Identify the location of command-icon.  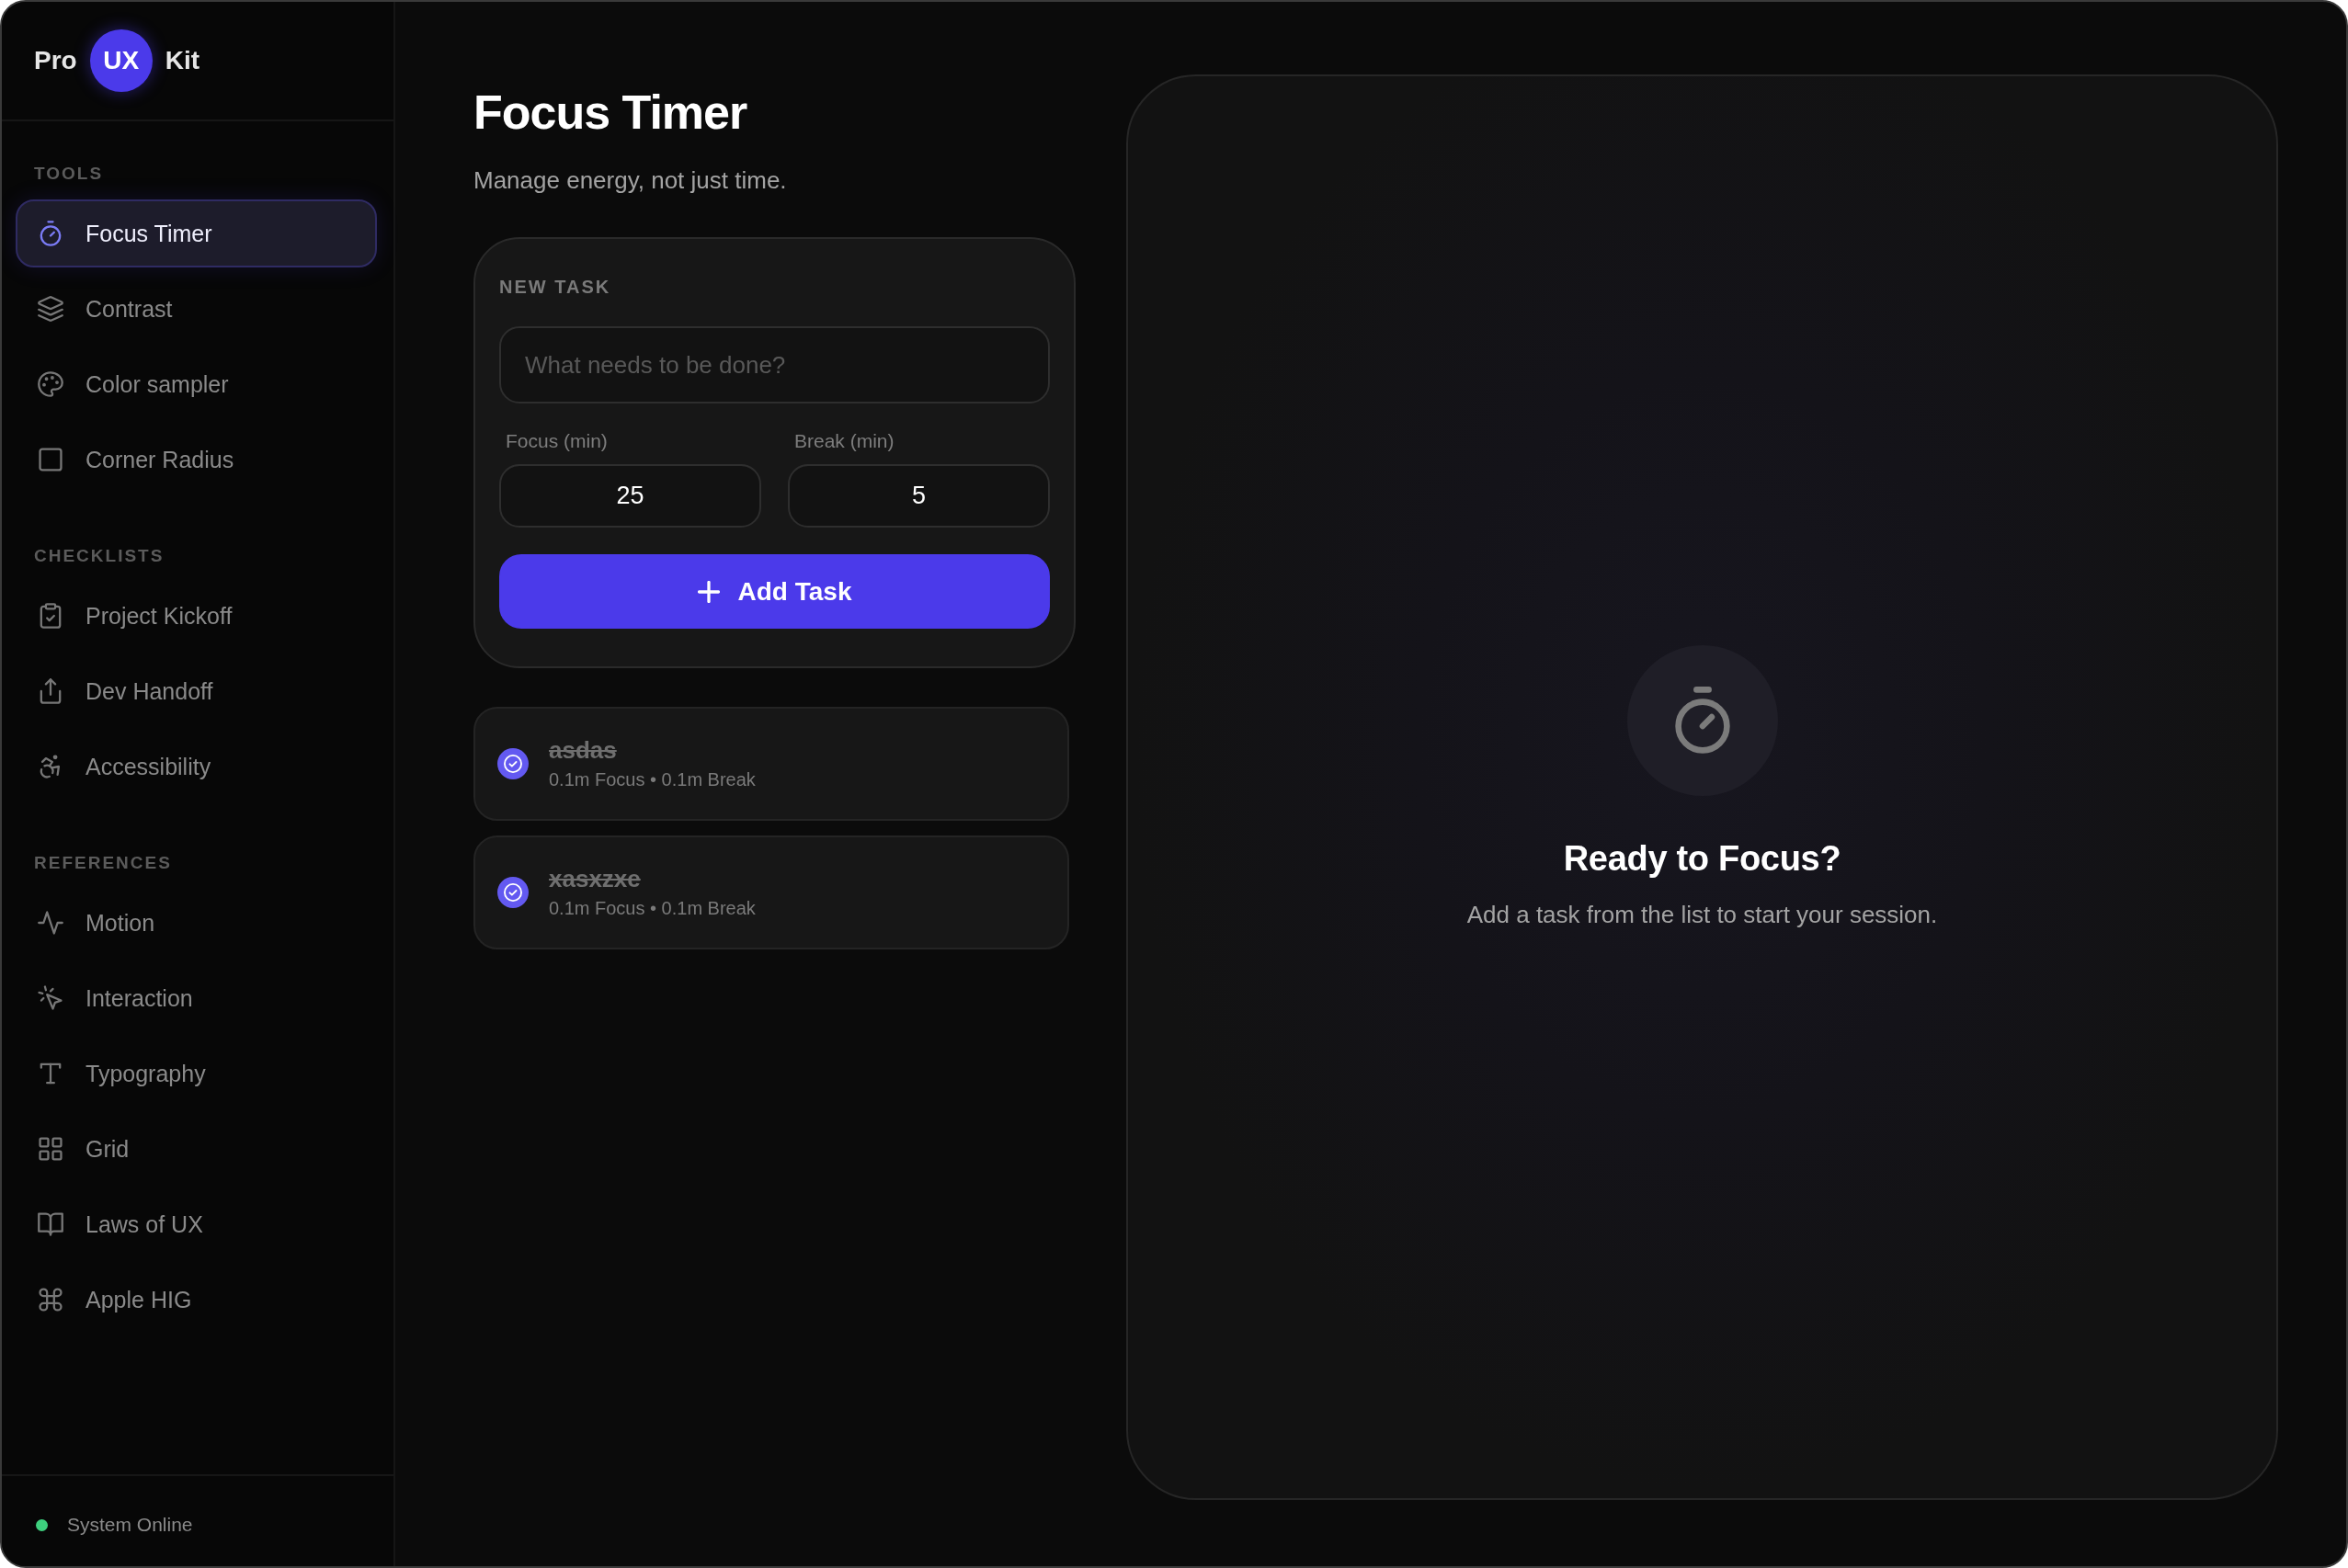
(50, 1299).